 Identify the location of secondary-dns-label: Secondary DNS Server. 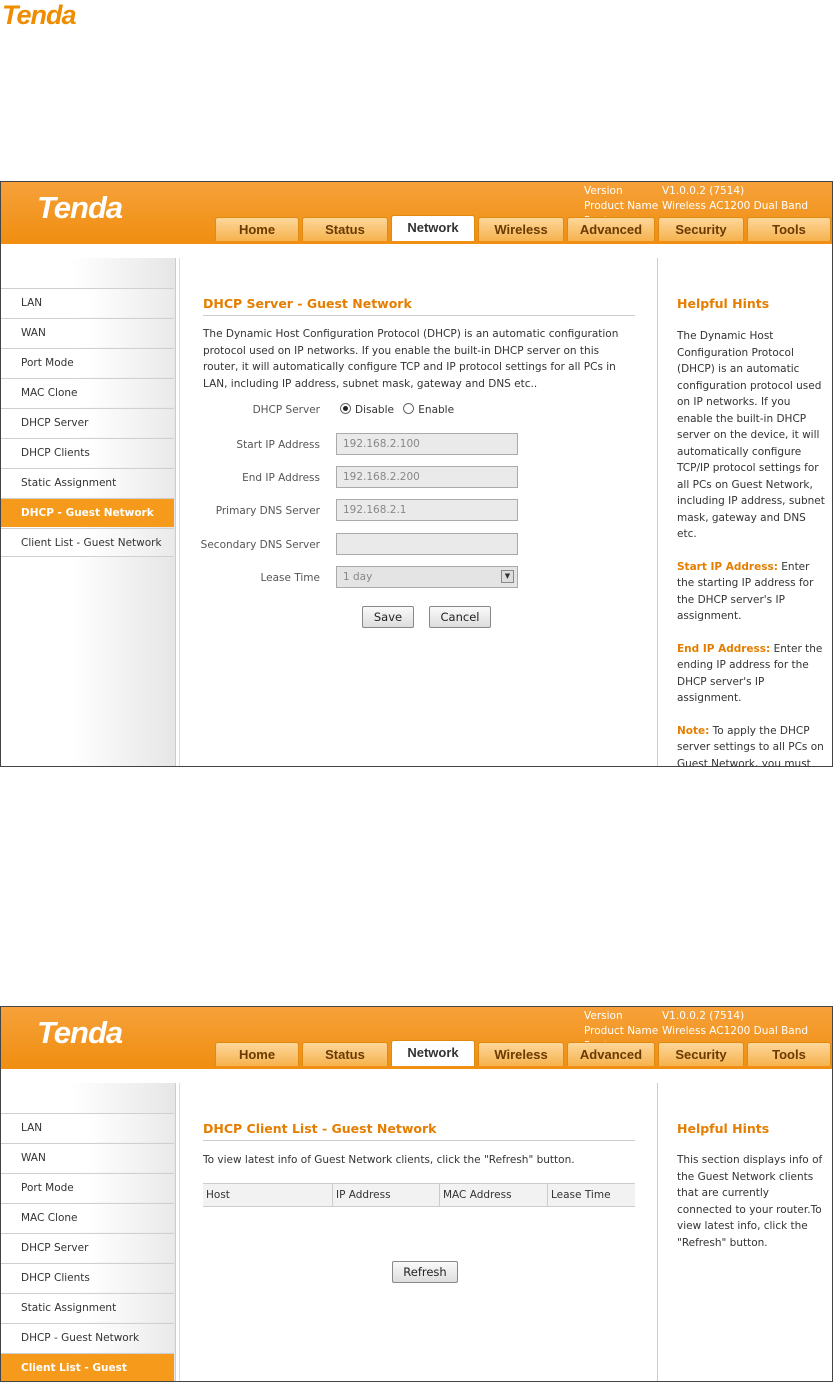
(260, 545).